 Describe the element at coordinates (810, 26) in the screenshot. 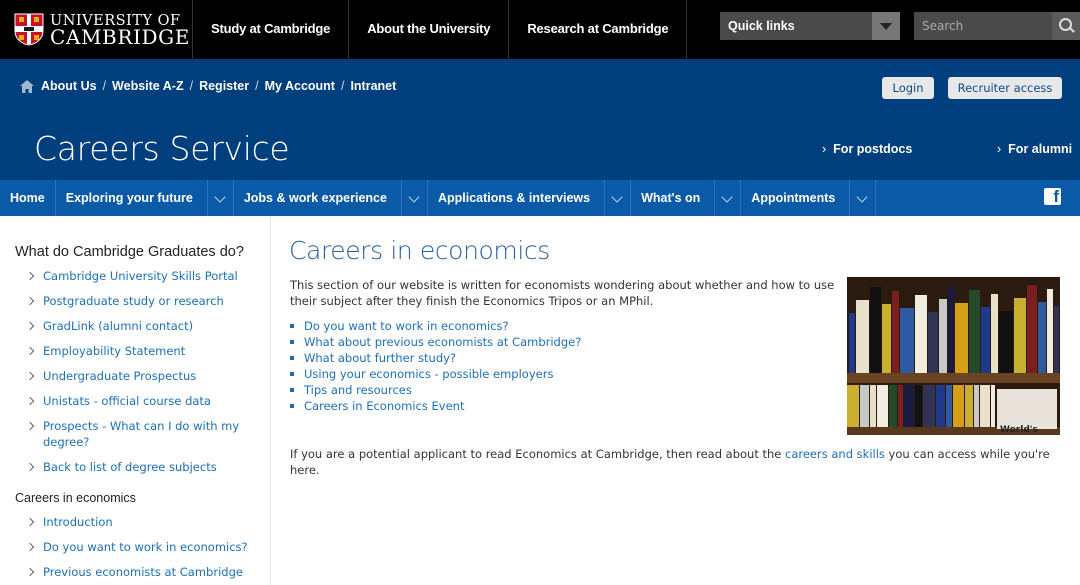

I see `quick-links-select: Quick links` at that location.